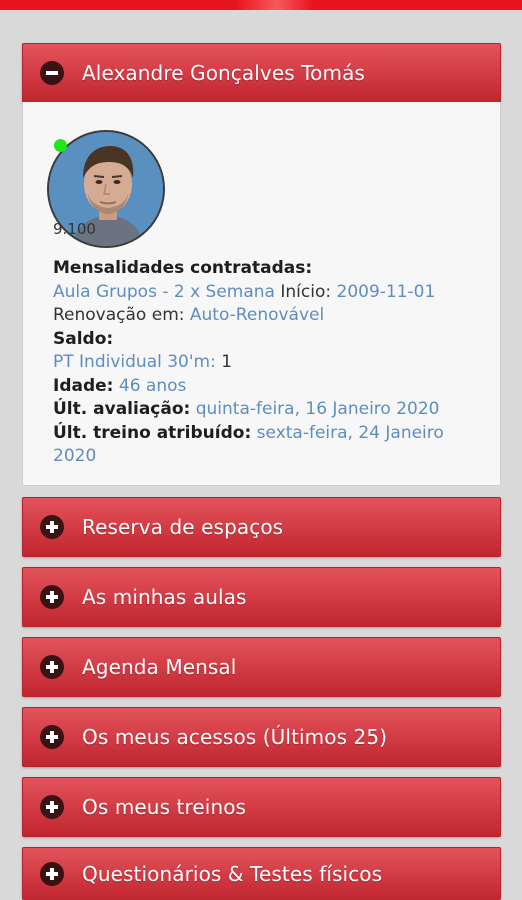 This screenshot has width=522, height=900. What do you see at coordinates (122, 409) in the screenshot?
I see `last-eval-label: Últ. avaliação:` at bounding box center [122, 409].